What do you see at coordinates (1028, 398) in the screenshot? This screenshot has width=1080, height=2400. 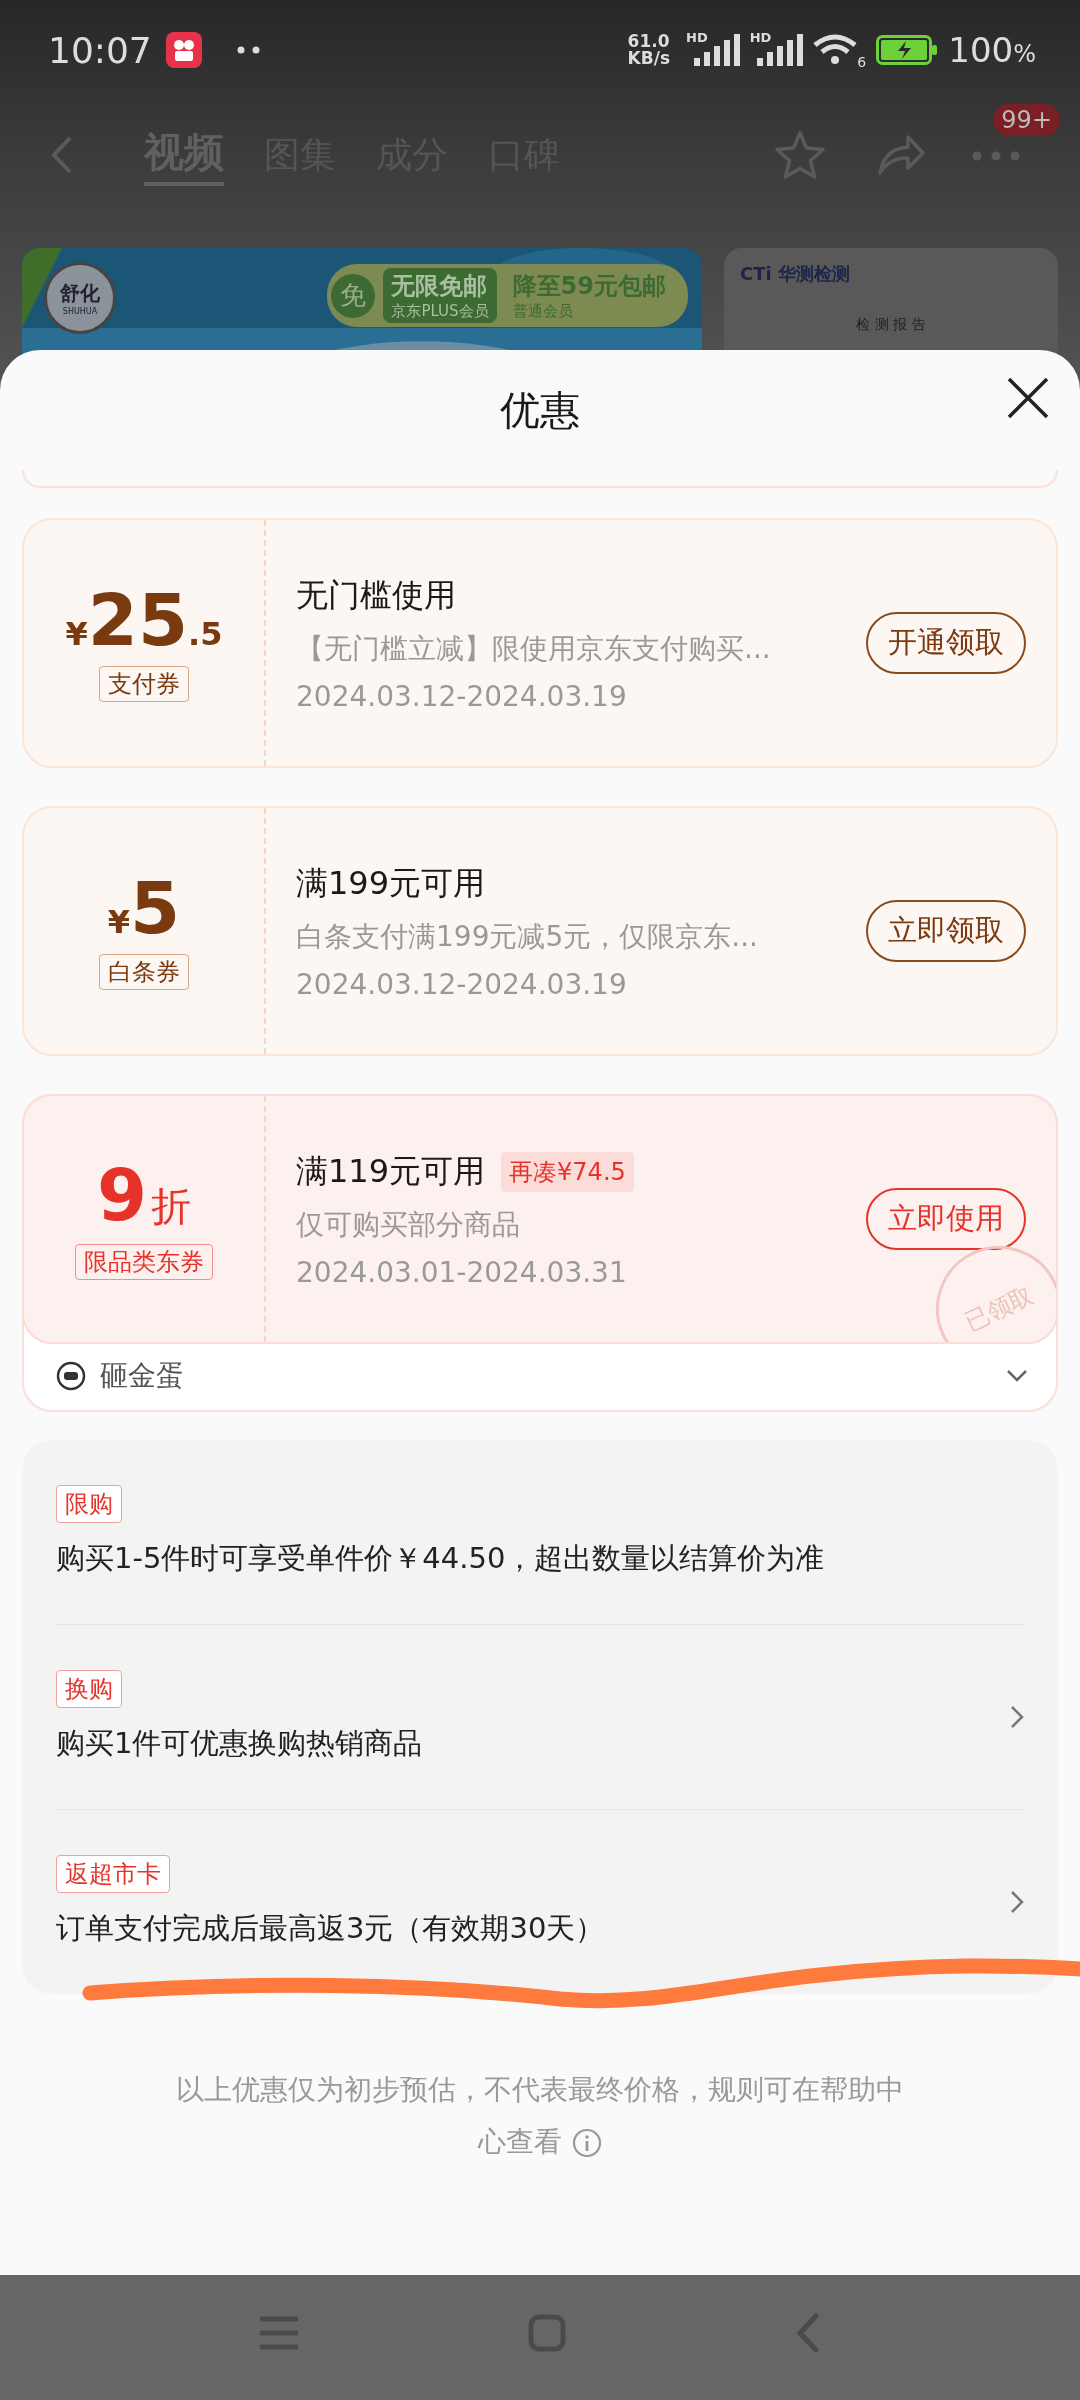 I see `close-icon` at bounding box center [1028, 398].